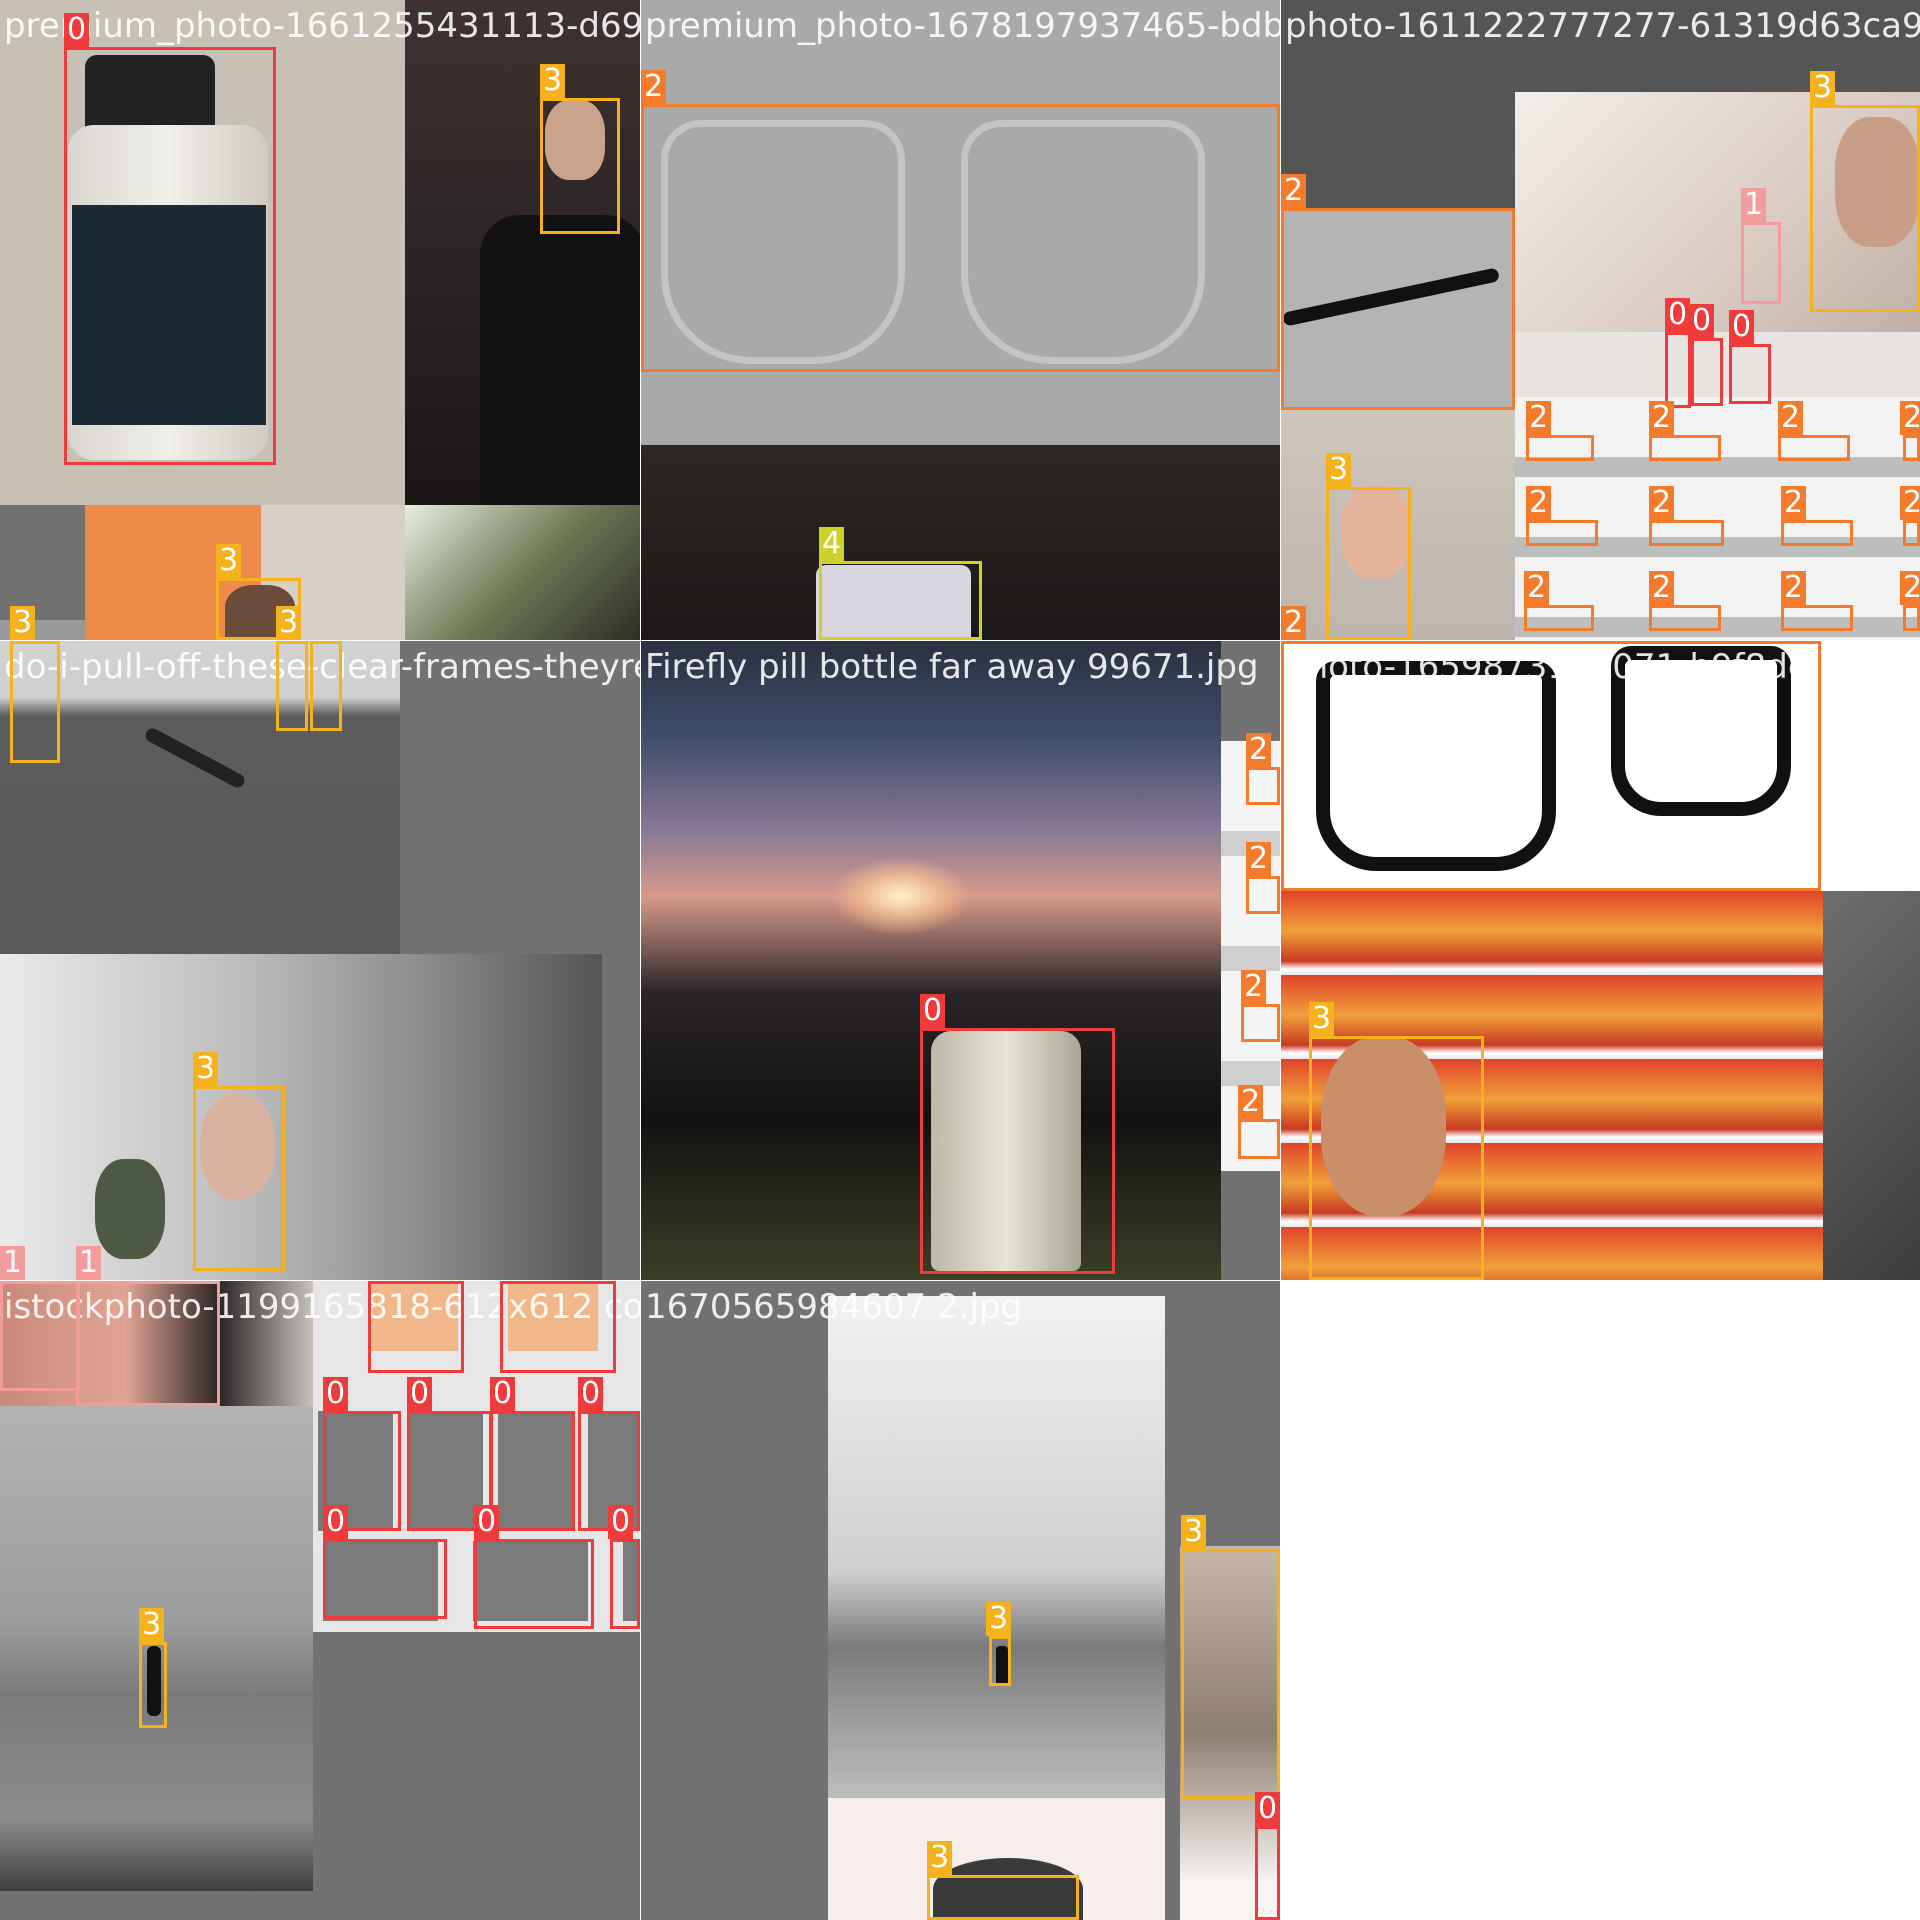  What do you see at coordinates (1717, 518) in the screenshot?
I see `sunglasses-grid-photo` at bounding box center [1717, 518].